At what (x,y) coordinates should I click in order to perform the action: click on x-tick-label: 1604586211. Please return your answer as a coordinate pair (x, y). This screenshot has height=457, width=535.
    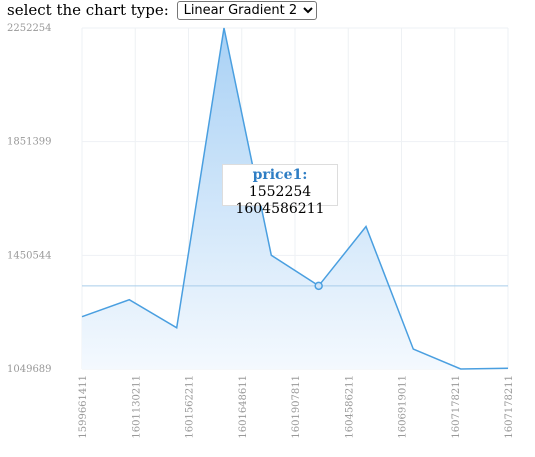
    Looking at the image, I should click on (349, 407).